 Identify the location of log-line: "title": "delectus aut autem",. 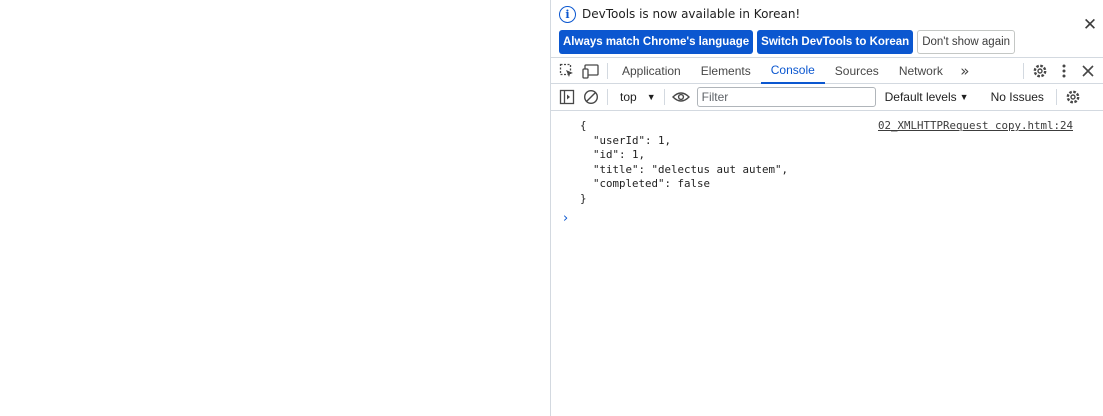
(684, 169).